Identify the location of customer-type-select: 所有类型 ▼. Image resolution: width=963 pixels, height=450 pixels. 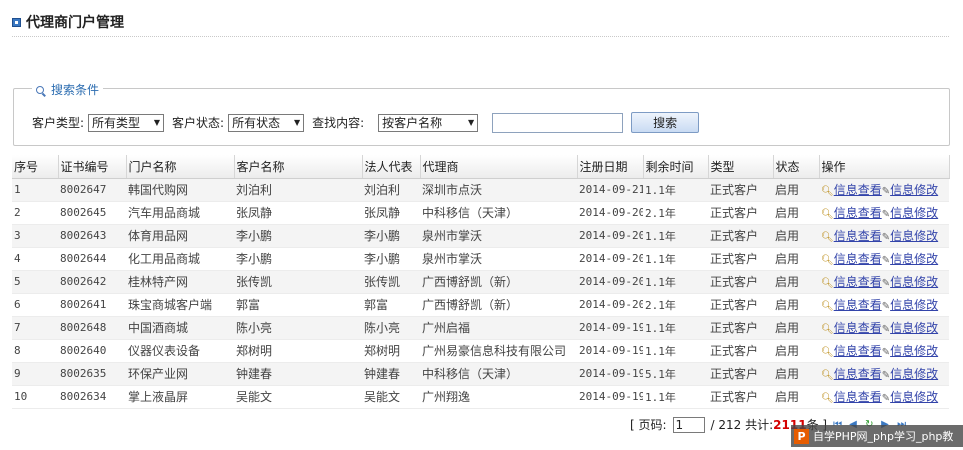
(126, 122).